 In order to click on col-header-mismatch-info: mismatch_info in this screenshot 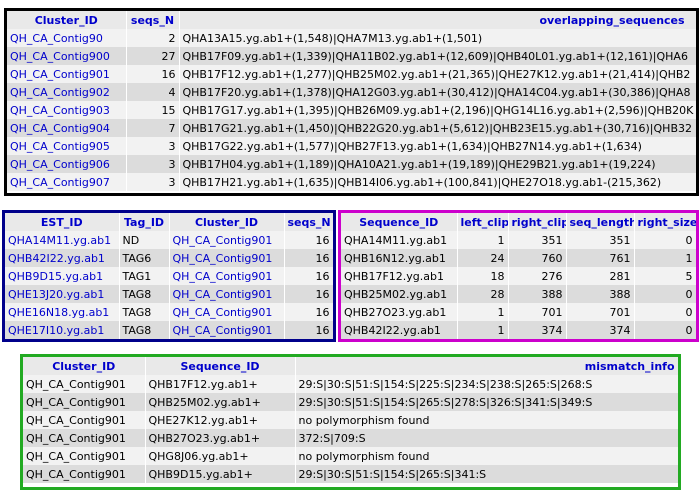, I will do `click(486, 366)`.